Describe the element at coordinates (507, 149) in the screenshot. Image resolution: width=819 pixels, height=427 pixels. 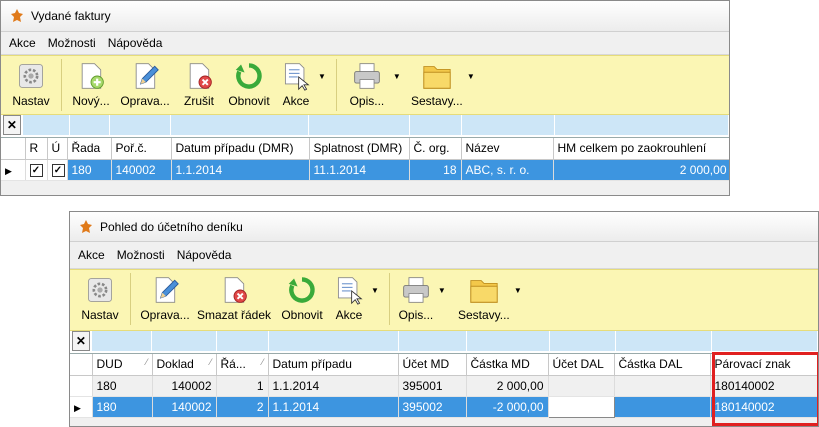
I see `col-header-nazev: Název` at that location.